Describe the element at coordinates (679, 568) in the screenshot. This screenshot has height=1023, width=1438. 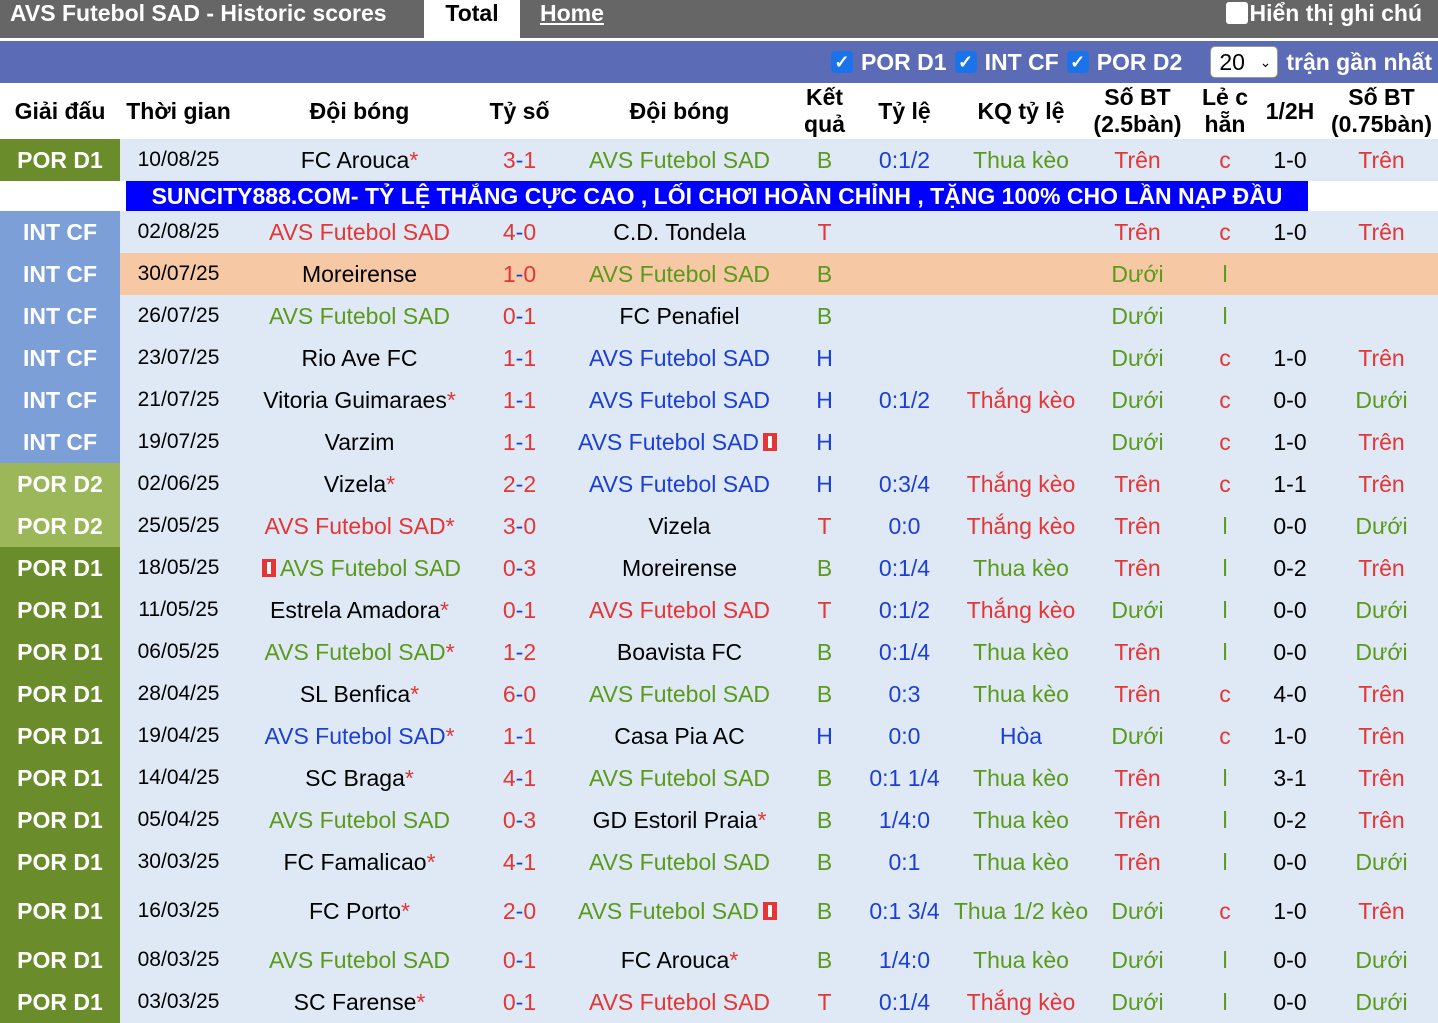
I see `away-team: Moreirense` at that location.